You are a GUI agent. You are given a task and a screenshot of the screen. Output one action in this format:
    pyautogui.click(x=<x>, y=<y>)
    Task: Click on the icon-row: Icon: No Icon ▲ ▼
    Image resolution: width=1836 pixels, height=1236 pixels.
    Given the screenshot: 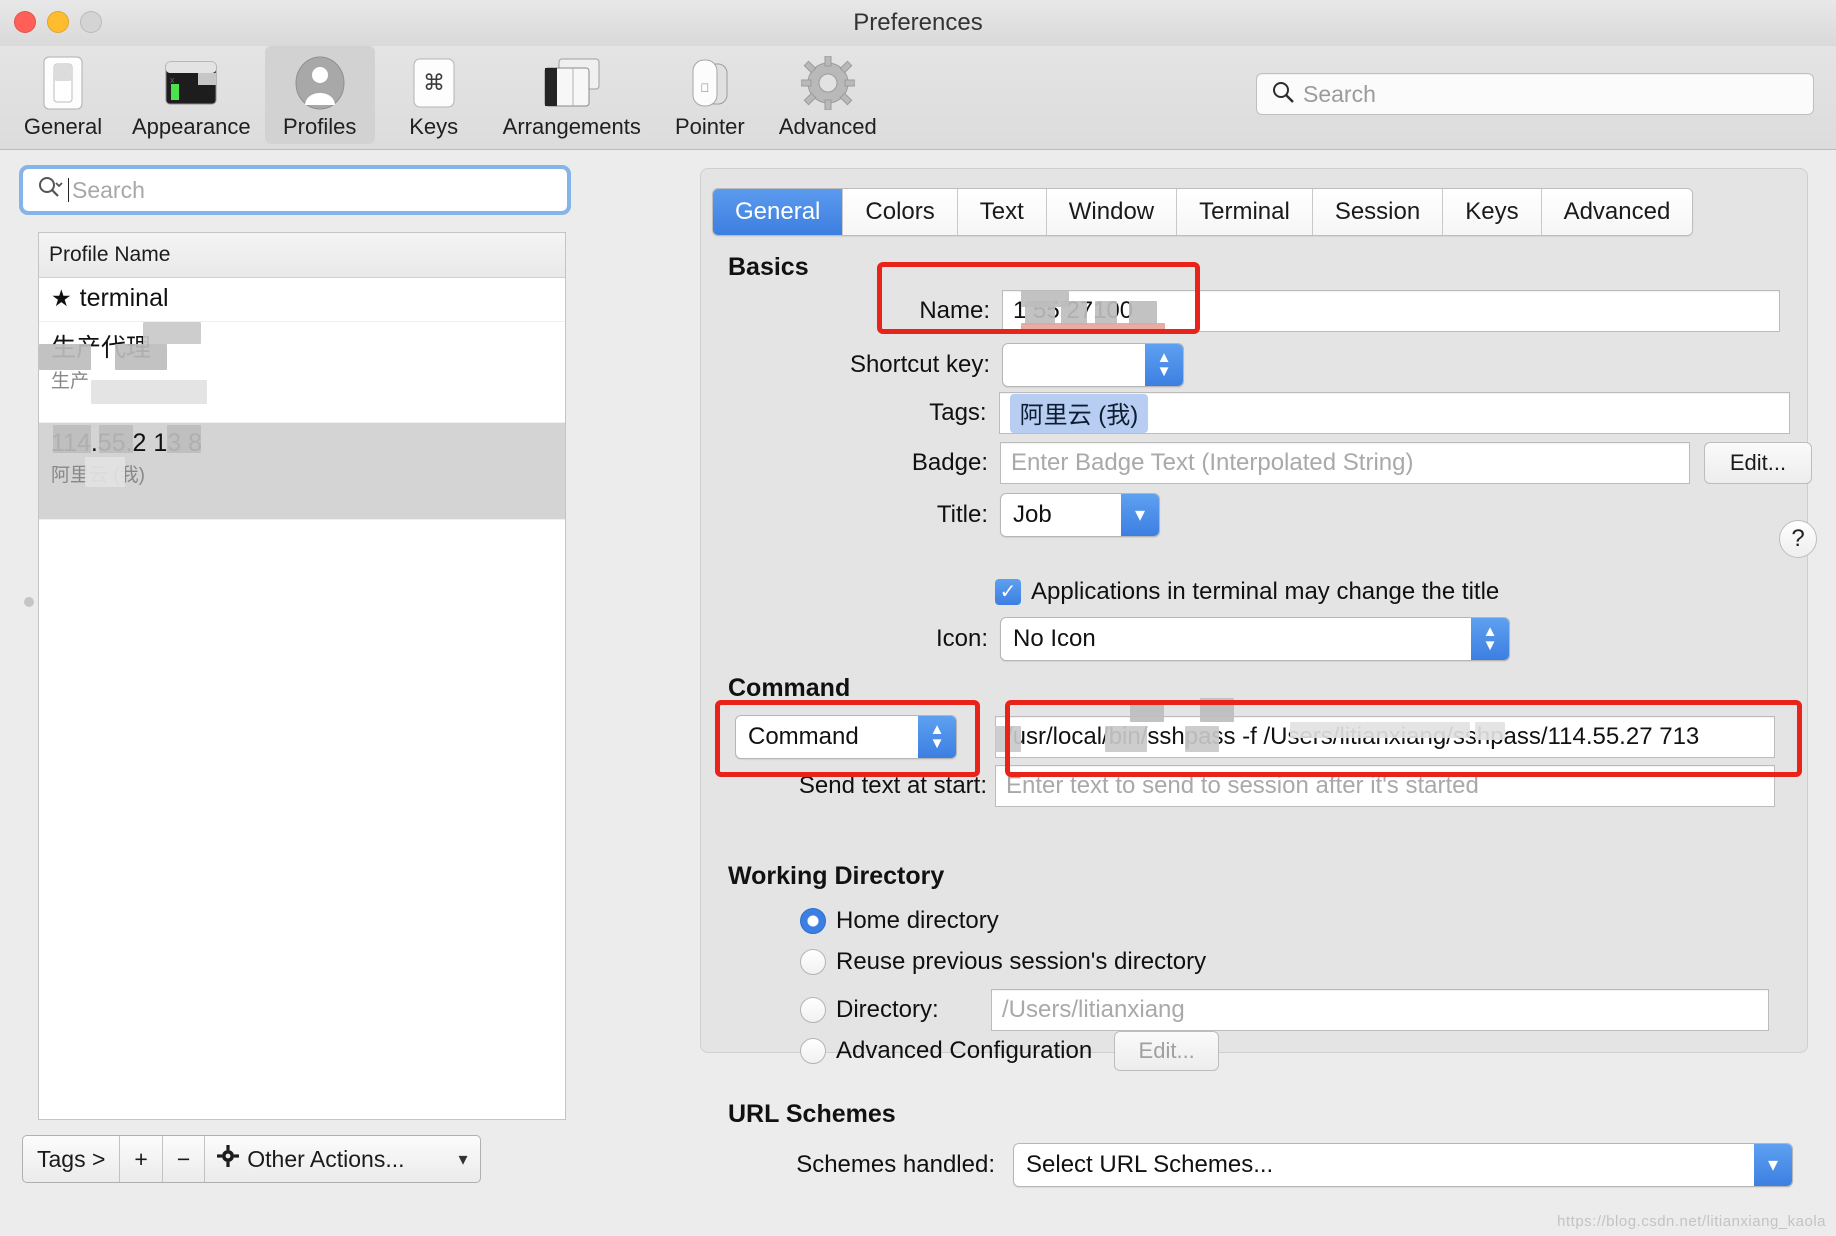 What is the action you would take?
    pyautogui.click(x=1185, y=639)
    